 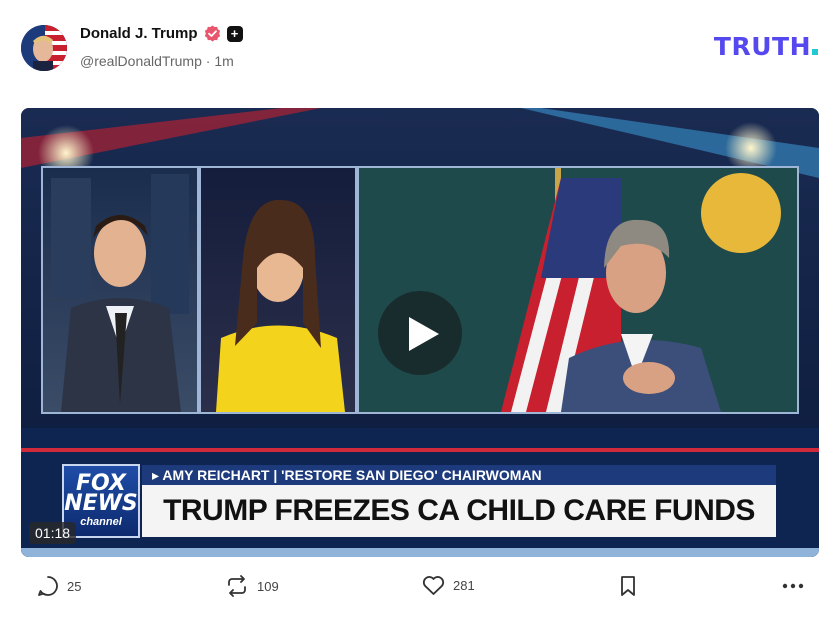 What do you see at coordinates (433, 585) in the screenshot?
I see `heart-icon` at bounding box center [433, 585].